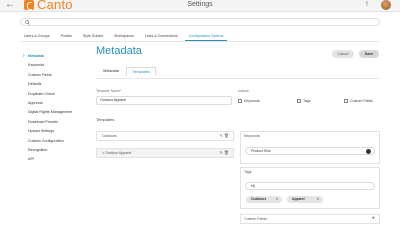  What do you see at coordinates (367, 4) in the screenshot?
I see `alert-icon: !` at bounding box center [367, 4].